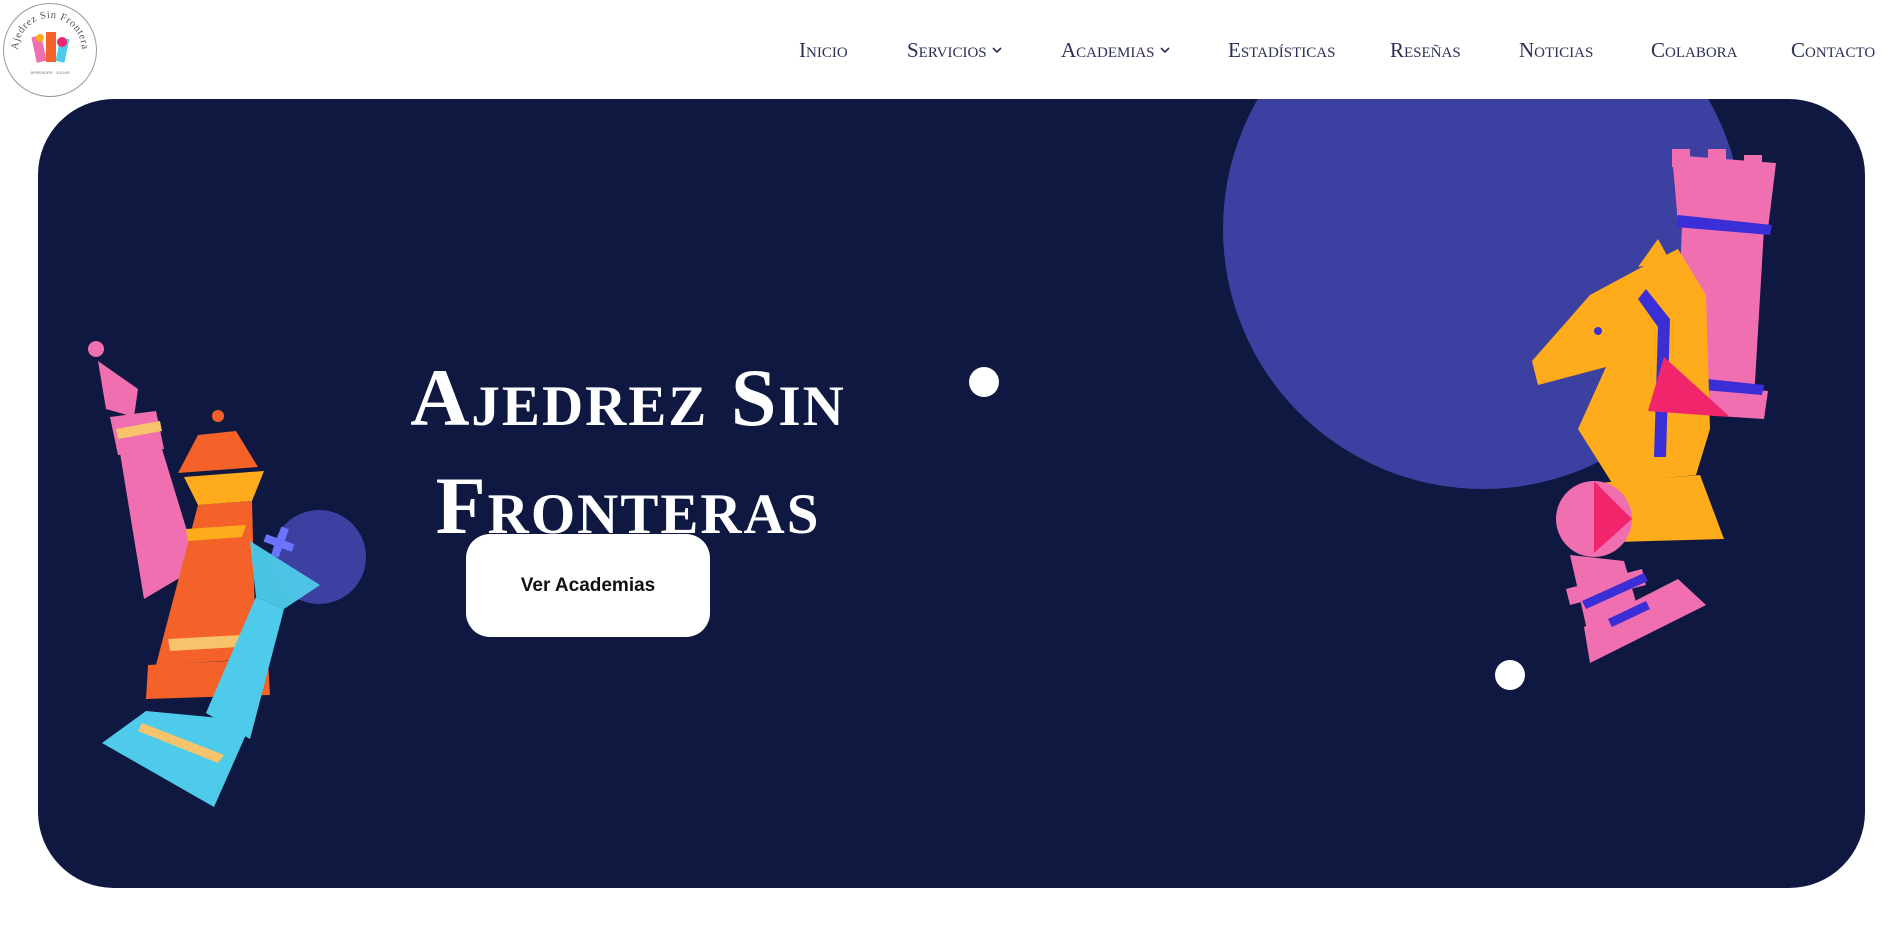 This screenshot has width=1904, height=938. I want to click on nav-label: Reseñas, so click(1425, 49).